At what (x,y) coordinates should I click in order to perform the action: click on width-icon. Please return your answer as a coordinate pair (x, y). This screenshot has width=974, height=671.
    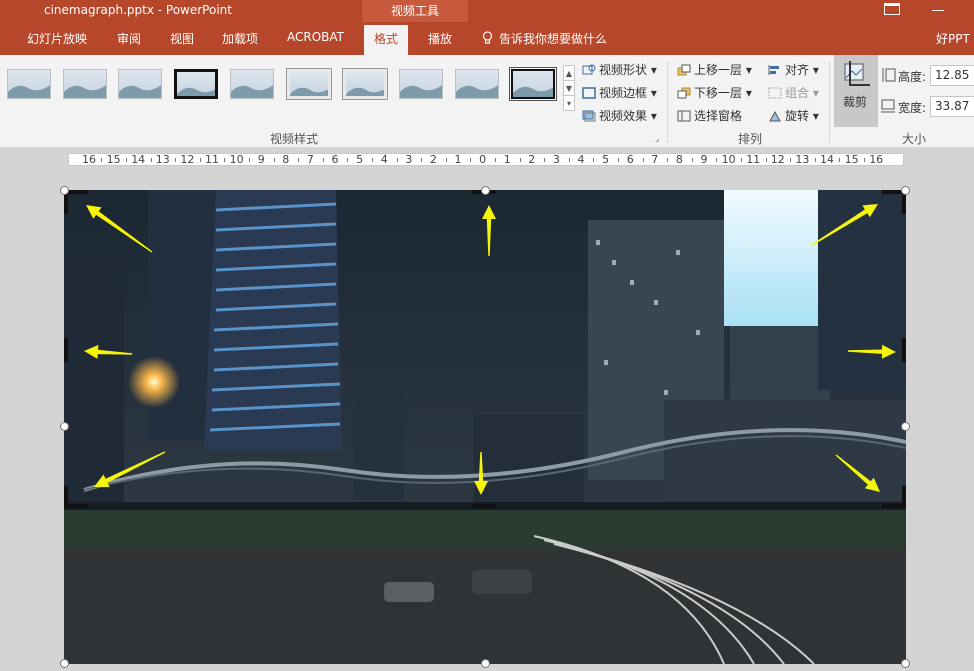
    Looking at the image, I should click on (888, 106).